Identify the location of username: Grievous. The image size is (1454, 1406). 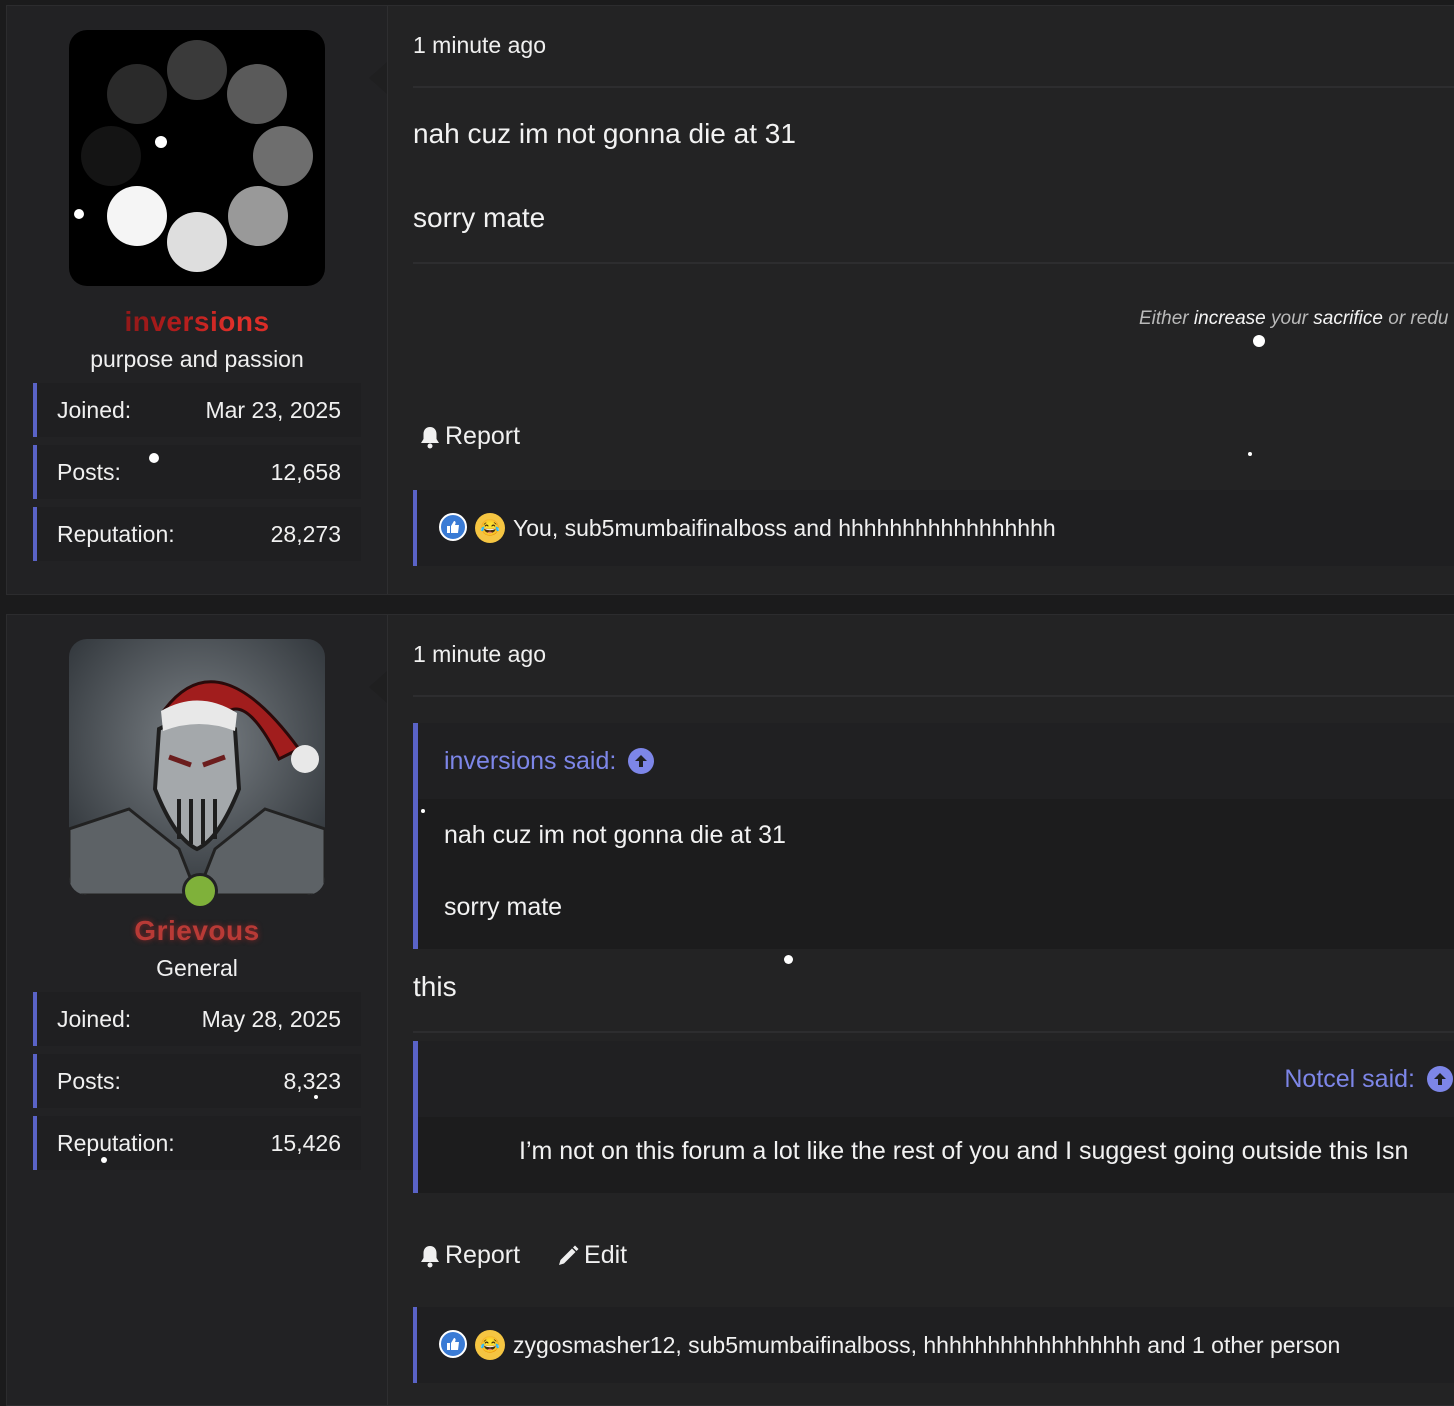
(197, 931).